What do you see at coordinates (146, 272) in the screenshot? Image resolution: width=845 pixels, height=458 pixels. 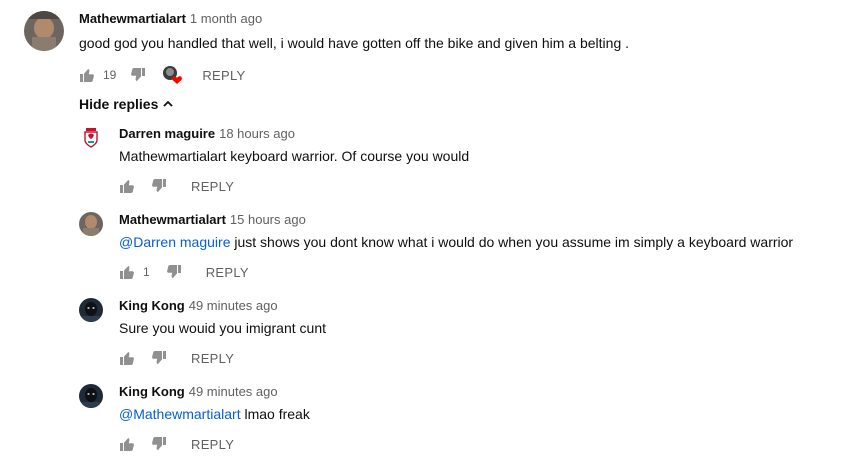 I see `like-count: 1` at bounding box center [146, 272].